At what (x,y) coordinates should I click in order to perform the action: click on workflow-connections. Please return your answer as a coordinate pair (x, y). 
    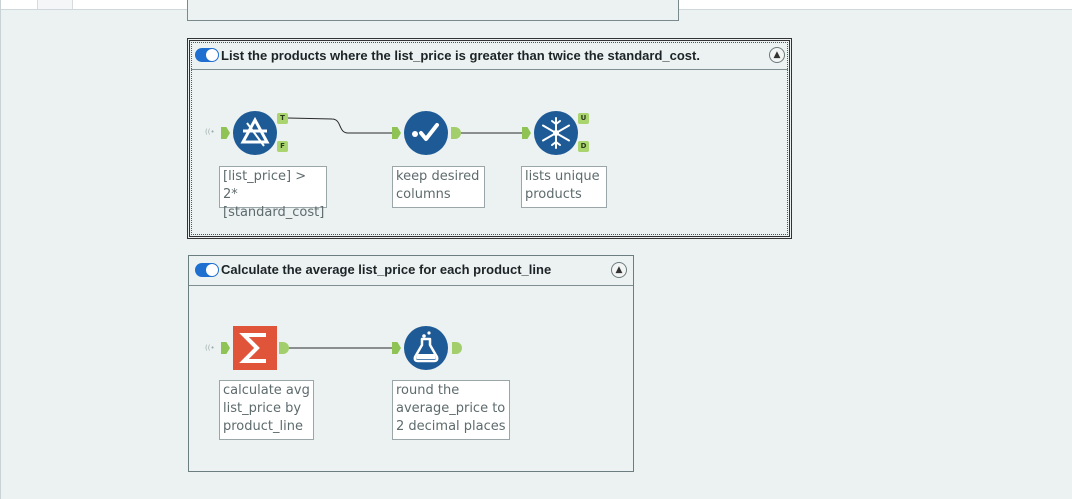
    Looking at the image, I should click on (405, 233).